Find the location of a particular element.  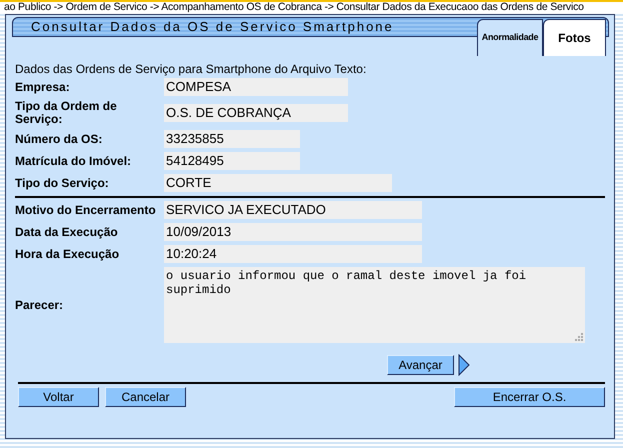

field-label: Parecer: is located at coordinates (39, 305).